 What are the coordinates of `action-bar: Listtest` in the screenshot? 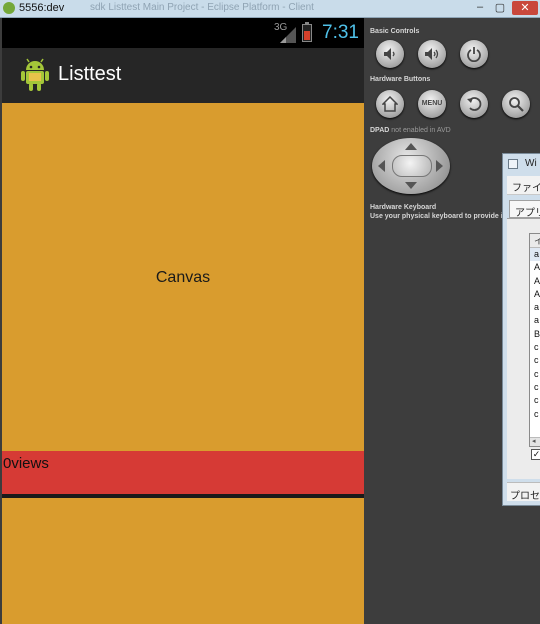 It's located at (183, 75).